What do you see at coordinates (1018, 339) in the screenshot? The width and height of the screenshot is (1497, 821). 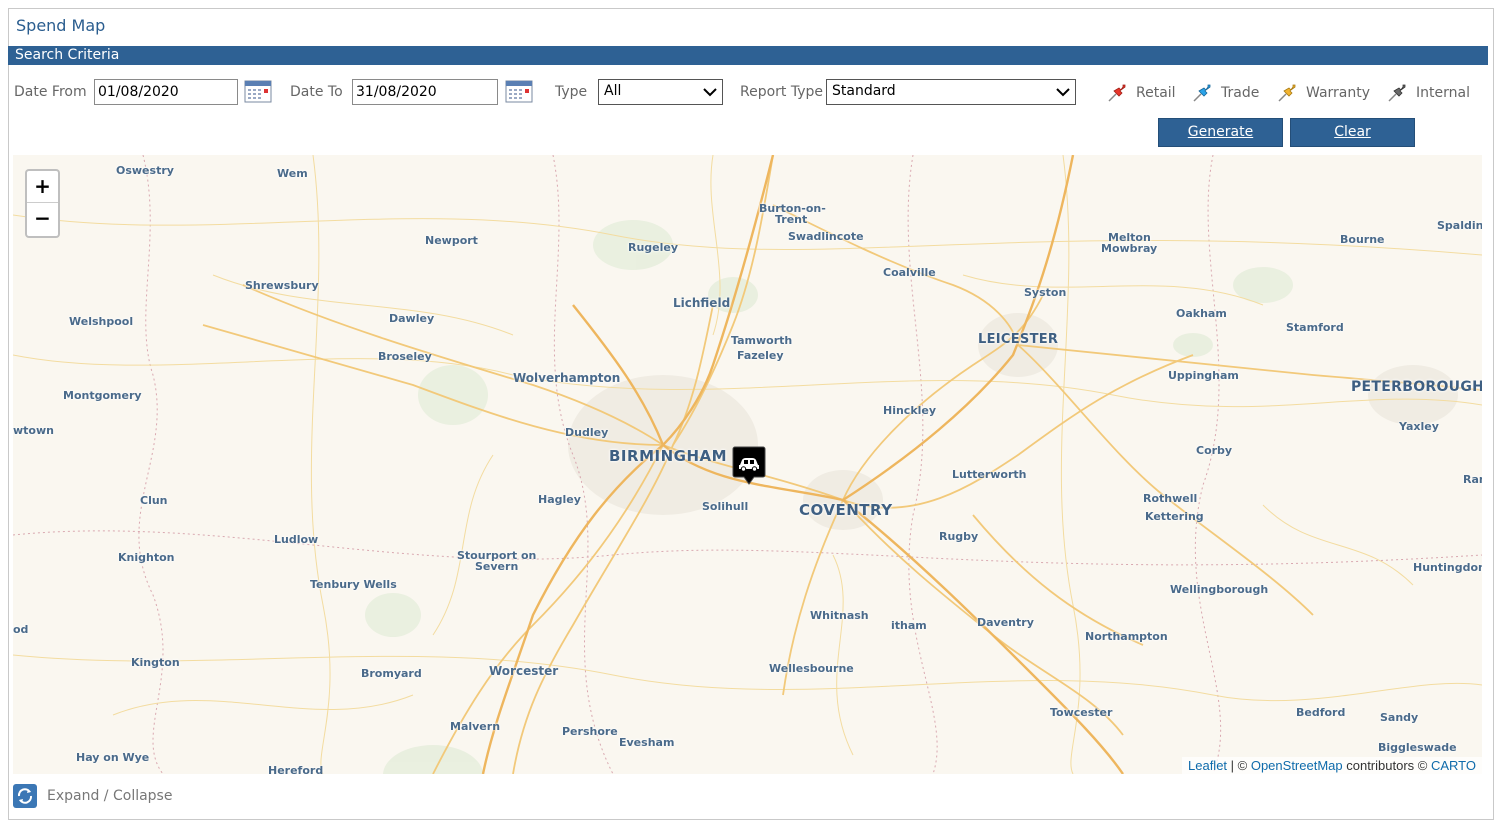 I see `place-label: LEICESTER` at bounding box center [1018, 339].